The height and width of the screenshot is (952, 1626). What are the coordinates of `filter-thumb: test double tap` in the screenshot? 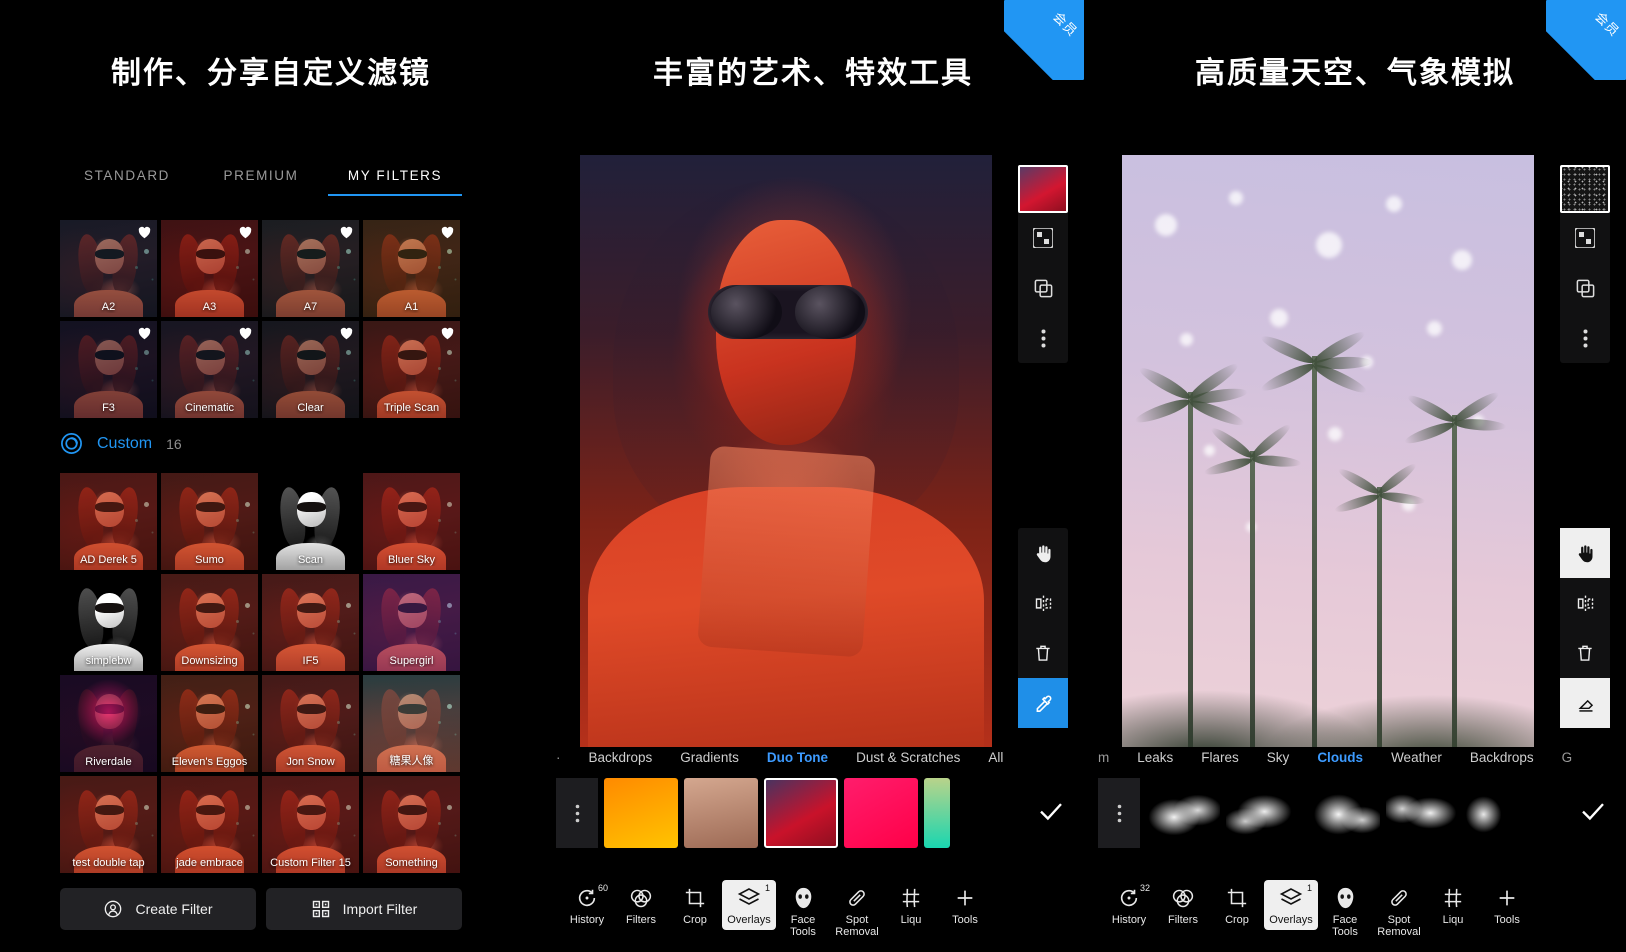 It's located at (108, 824).